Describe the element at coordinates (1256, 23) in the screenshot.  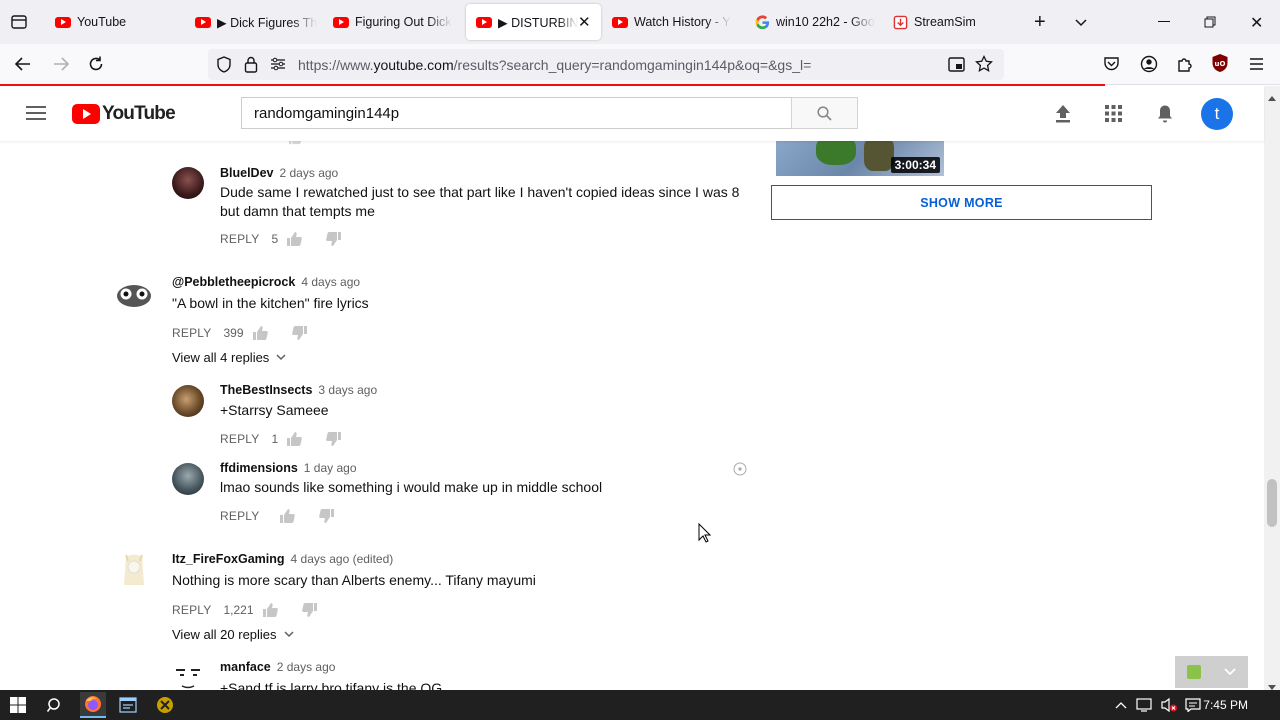
I see `close-window-icon: ✕` at that location.